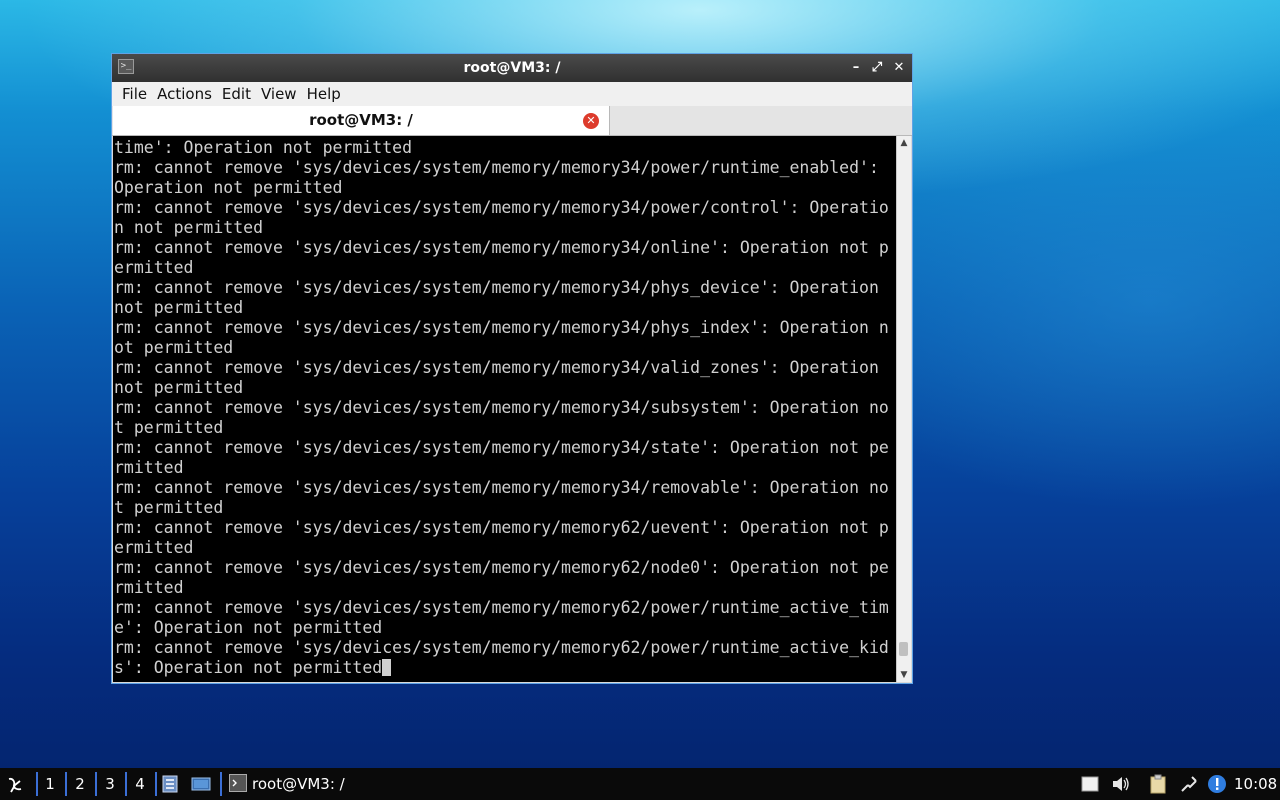  Describe the element at coordinates (1090, 784) in the screenshot. I see `notes-icon` at that location.